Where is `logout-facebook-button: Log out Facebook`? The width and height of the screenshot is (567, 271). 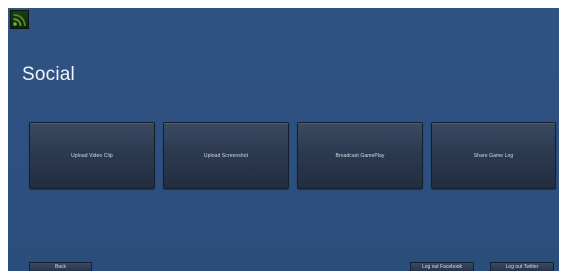 logout-facebook-button: Log out Facebook is located at coordinates (442, 266).